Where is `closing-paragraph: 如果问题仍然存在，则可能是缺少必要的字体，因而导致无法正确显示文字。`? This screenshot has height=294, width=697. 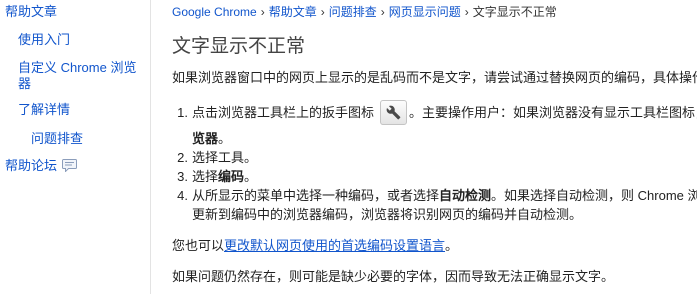
closing-paragraph: 如果问题仍然存在，则可能是缺少必要的字体，因而导致无法正确显示文字。 is located at coordinates (393, 276).